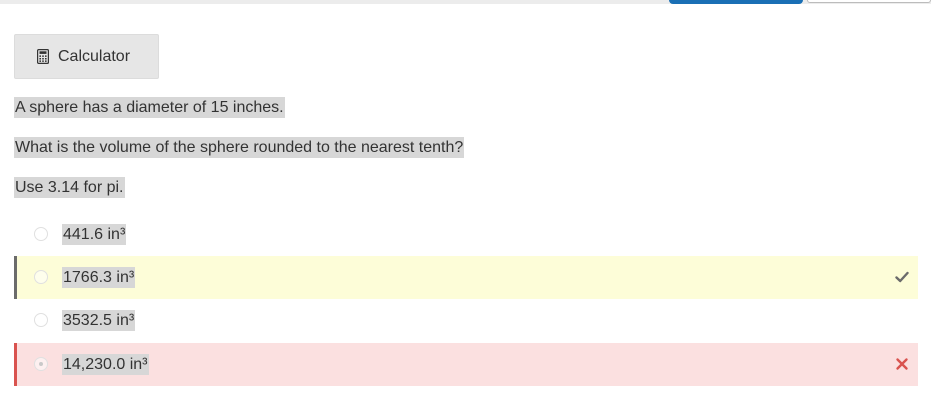 Image resolution: width=931 pixels, height=404 pixels. What do you see at coordinates (105, 364) in the screenshot?
I see `choice-label: 14,230.0 in³` at bounding box center [105, 364].